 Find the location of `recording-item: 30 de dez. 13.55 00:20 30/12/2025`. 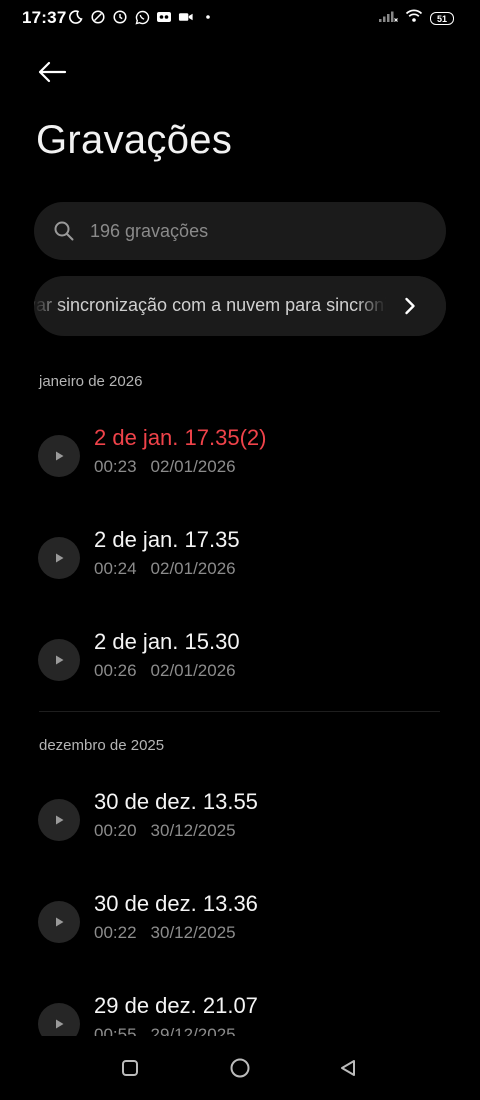

recording-item: 30 de dez. 13.55 00:20 30/12/2025 is located at coordinates (240, 825).